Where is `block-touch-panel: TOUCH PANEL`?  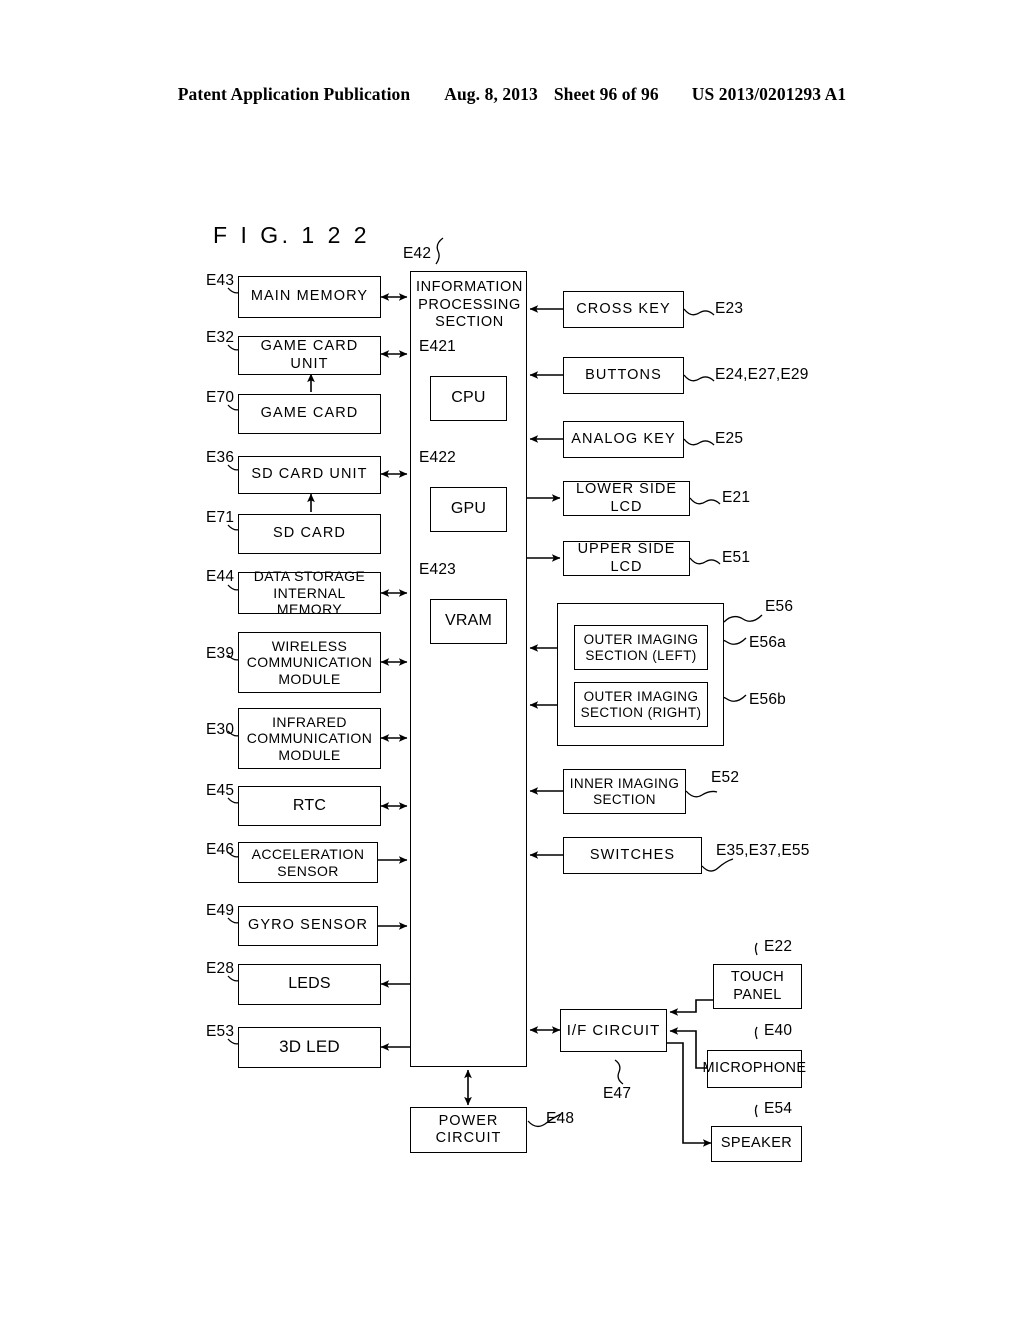 block-touch-panel: TOUCH PANEL is located at coordinates (757, 986).